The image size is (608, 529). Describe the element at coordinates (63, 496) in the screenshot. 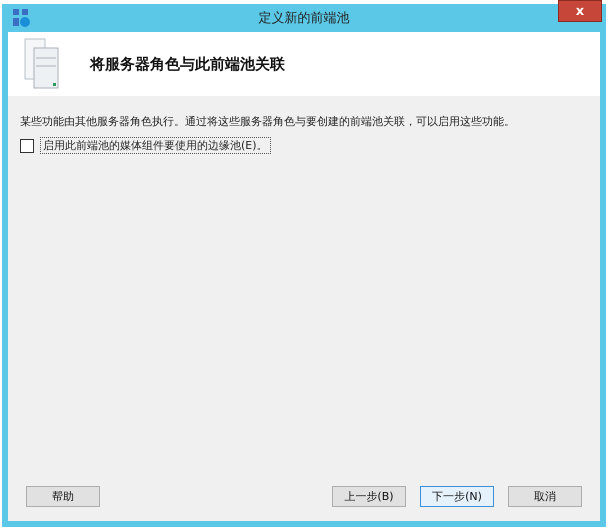

I see `help-button: 帮助` at that location.